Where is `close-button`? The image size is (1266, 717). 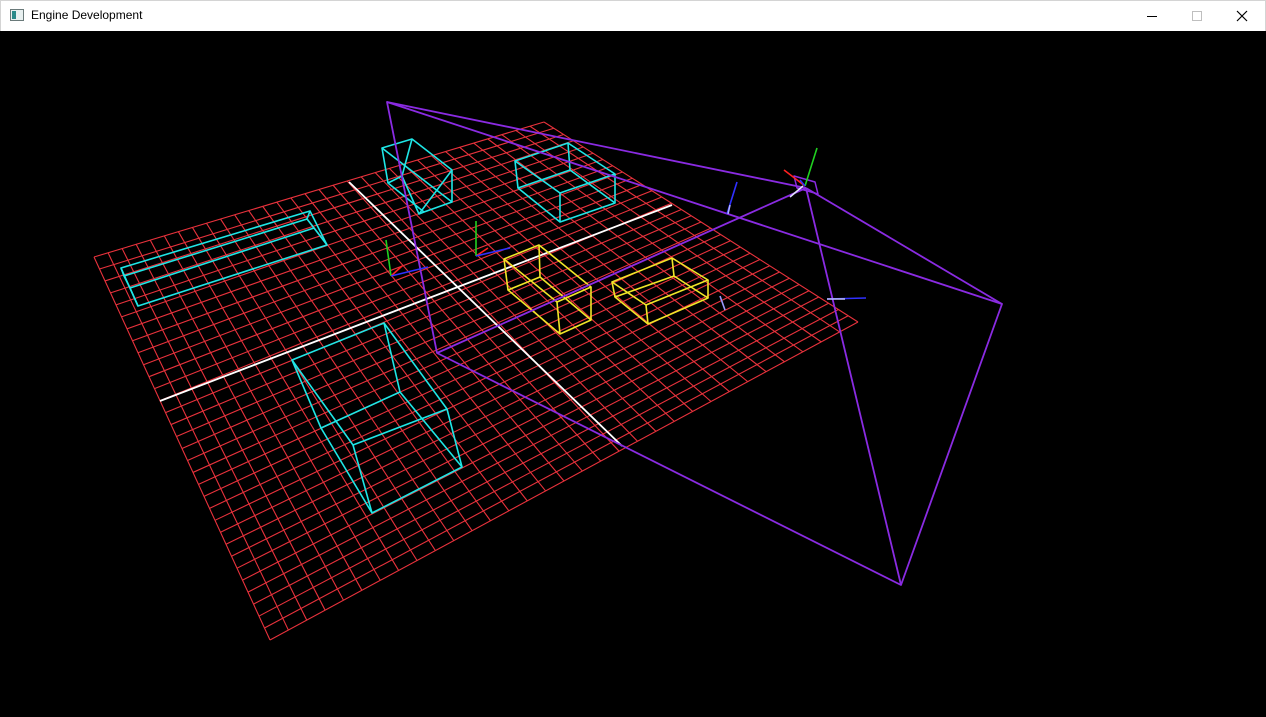
close-button is located at coordinates (1243, 16).